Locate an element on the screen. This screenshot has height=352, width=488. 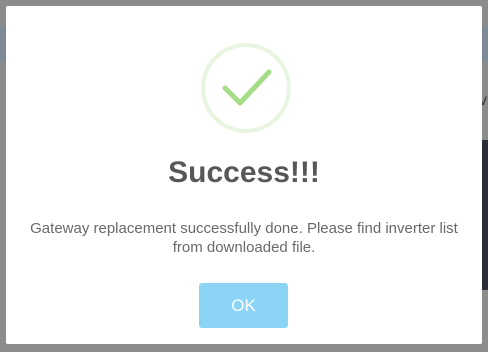
dialog-title: Success!!! is located at coordinates (244, 172).